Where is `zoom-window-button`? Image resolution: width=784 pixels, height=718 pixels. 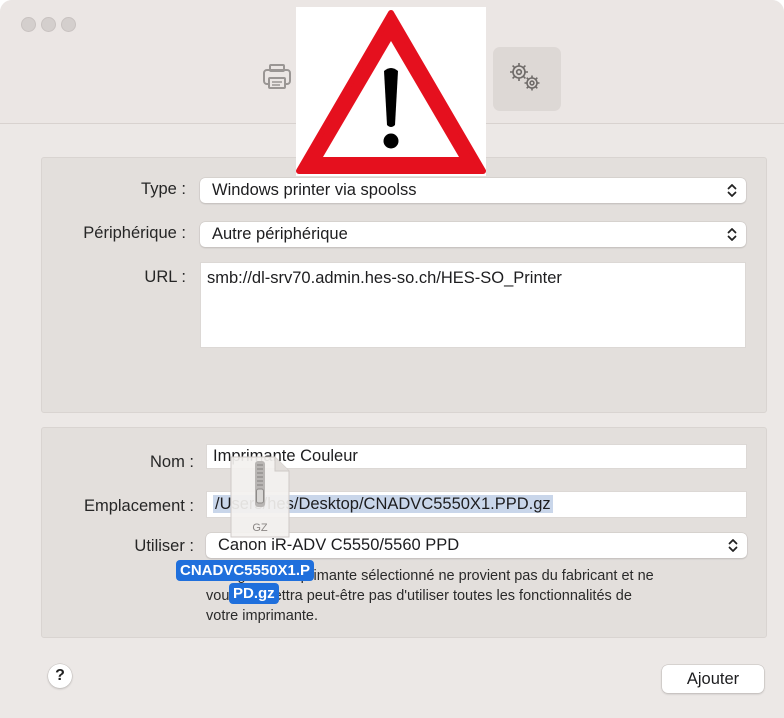 zoom-window-button is located at coordinates (68, 24).